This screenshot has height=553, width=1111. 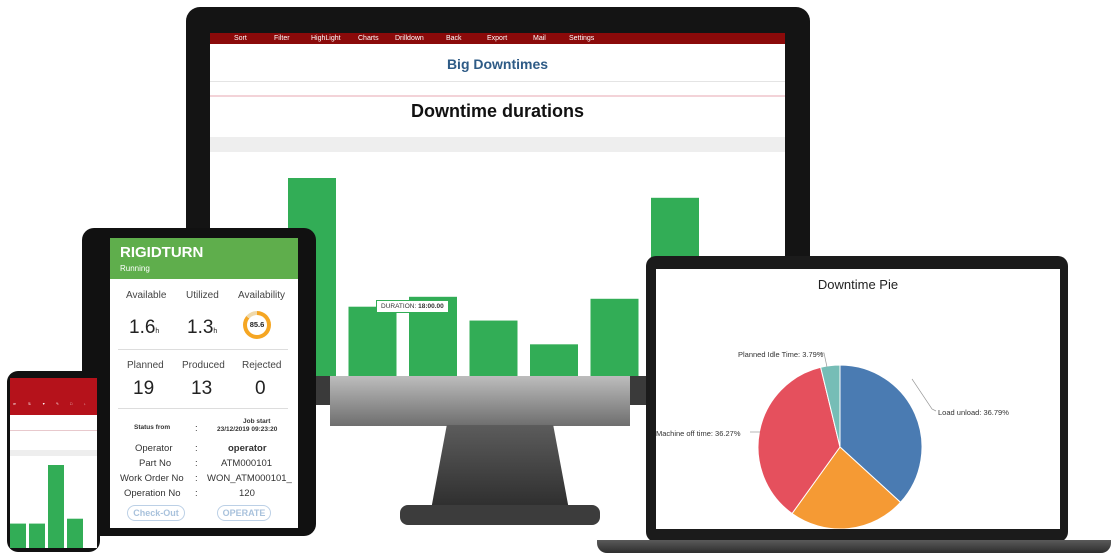 What do you see at coordinates (247, 493) in the screenshot?
I see `operation-value: 120` at bounding box center [247, 493].